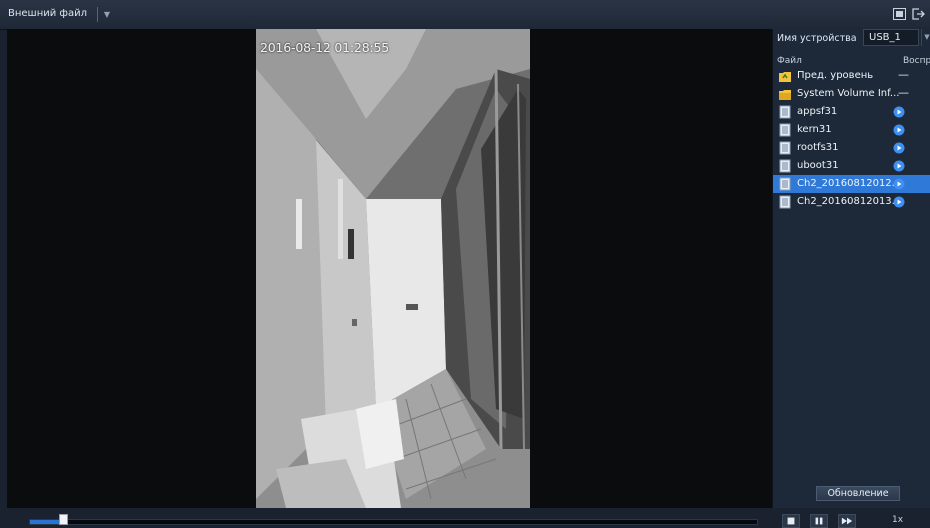 Image resolution: width=930 pixels, height=528 pixels. I want to click on top-bar: Внешний файл ▼, so click(465, 15).